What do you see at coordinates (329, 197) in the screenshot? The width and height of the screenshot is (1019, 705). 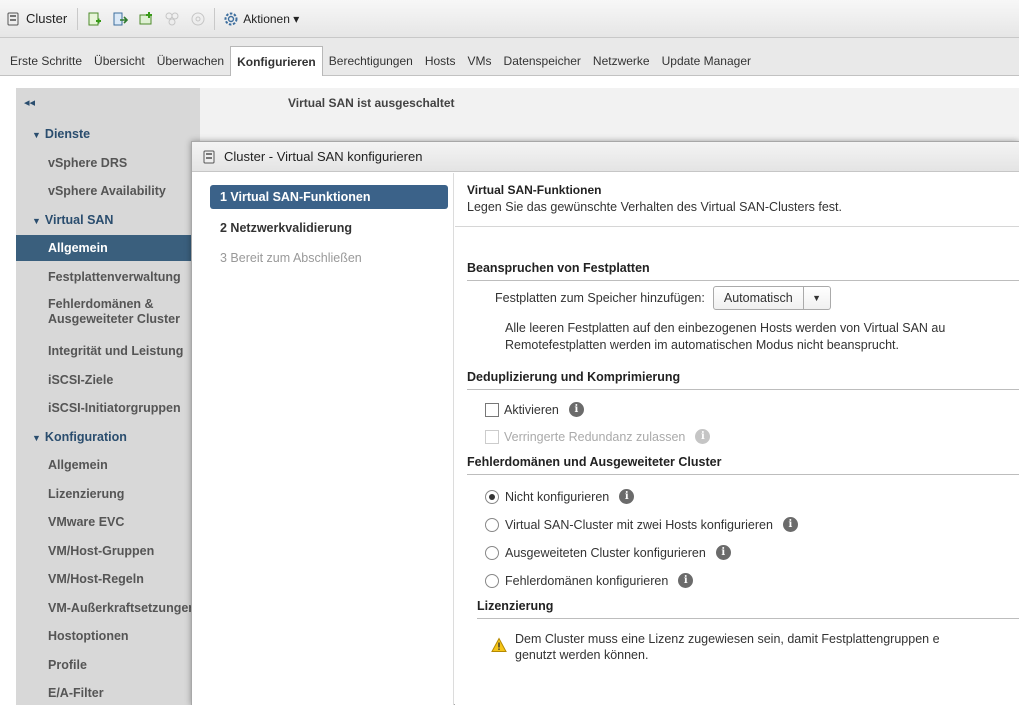 I see `wizard-step-1: 1 Virtual SAN-Funktionen` at bounding box center [329, 197].